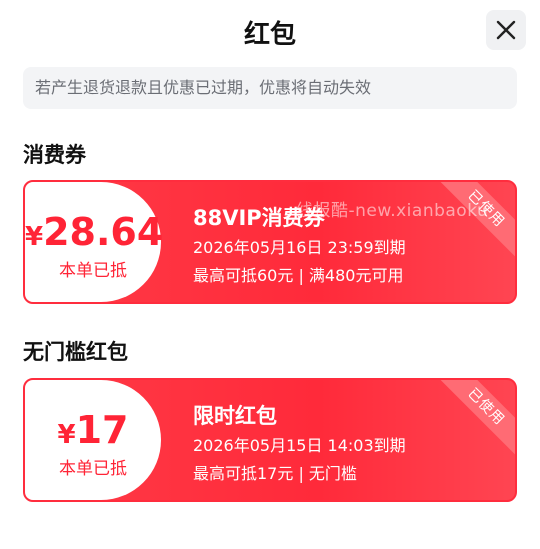  I want to click on coupon-amount: ¥17, so click(93, 430).